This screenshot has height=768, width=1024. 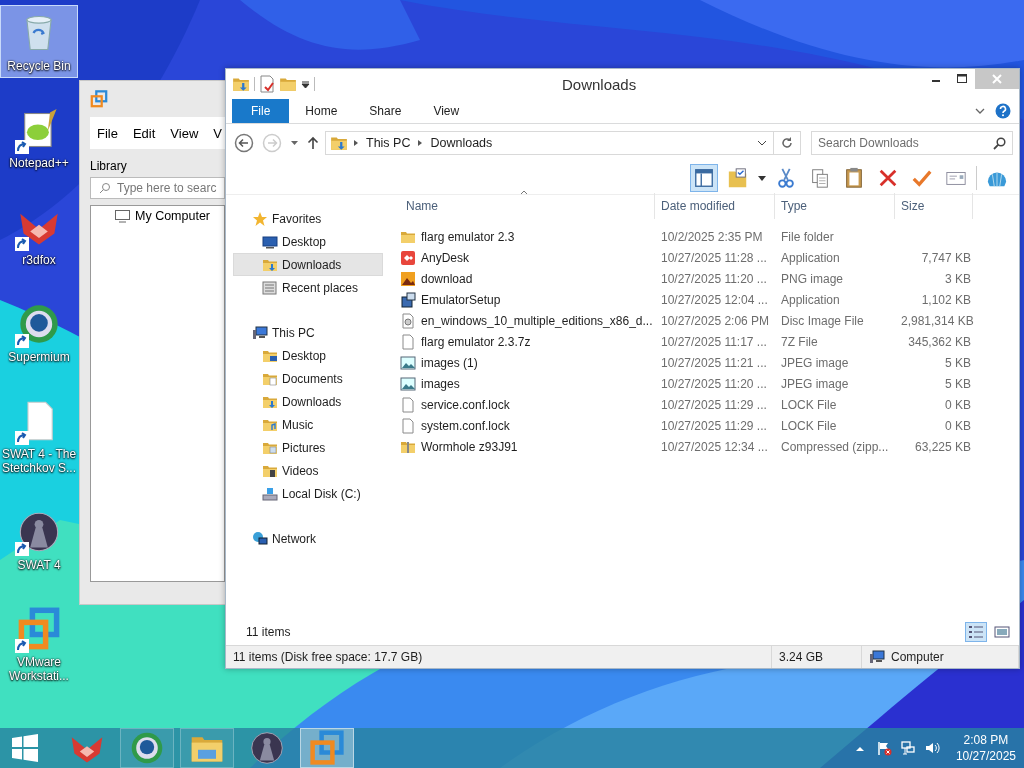 What do you see at coordinates (39, 235) in the screenshot?
I see `desktop-shortcut: r3dfox` at bounding box center [39, 235].